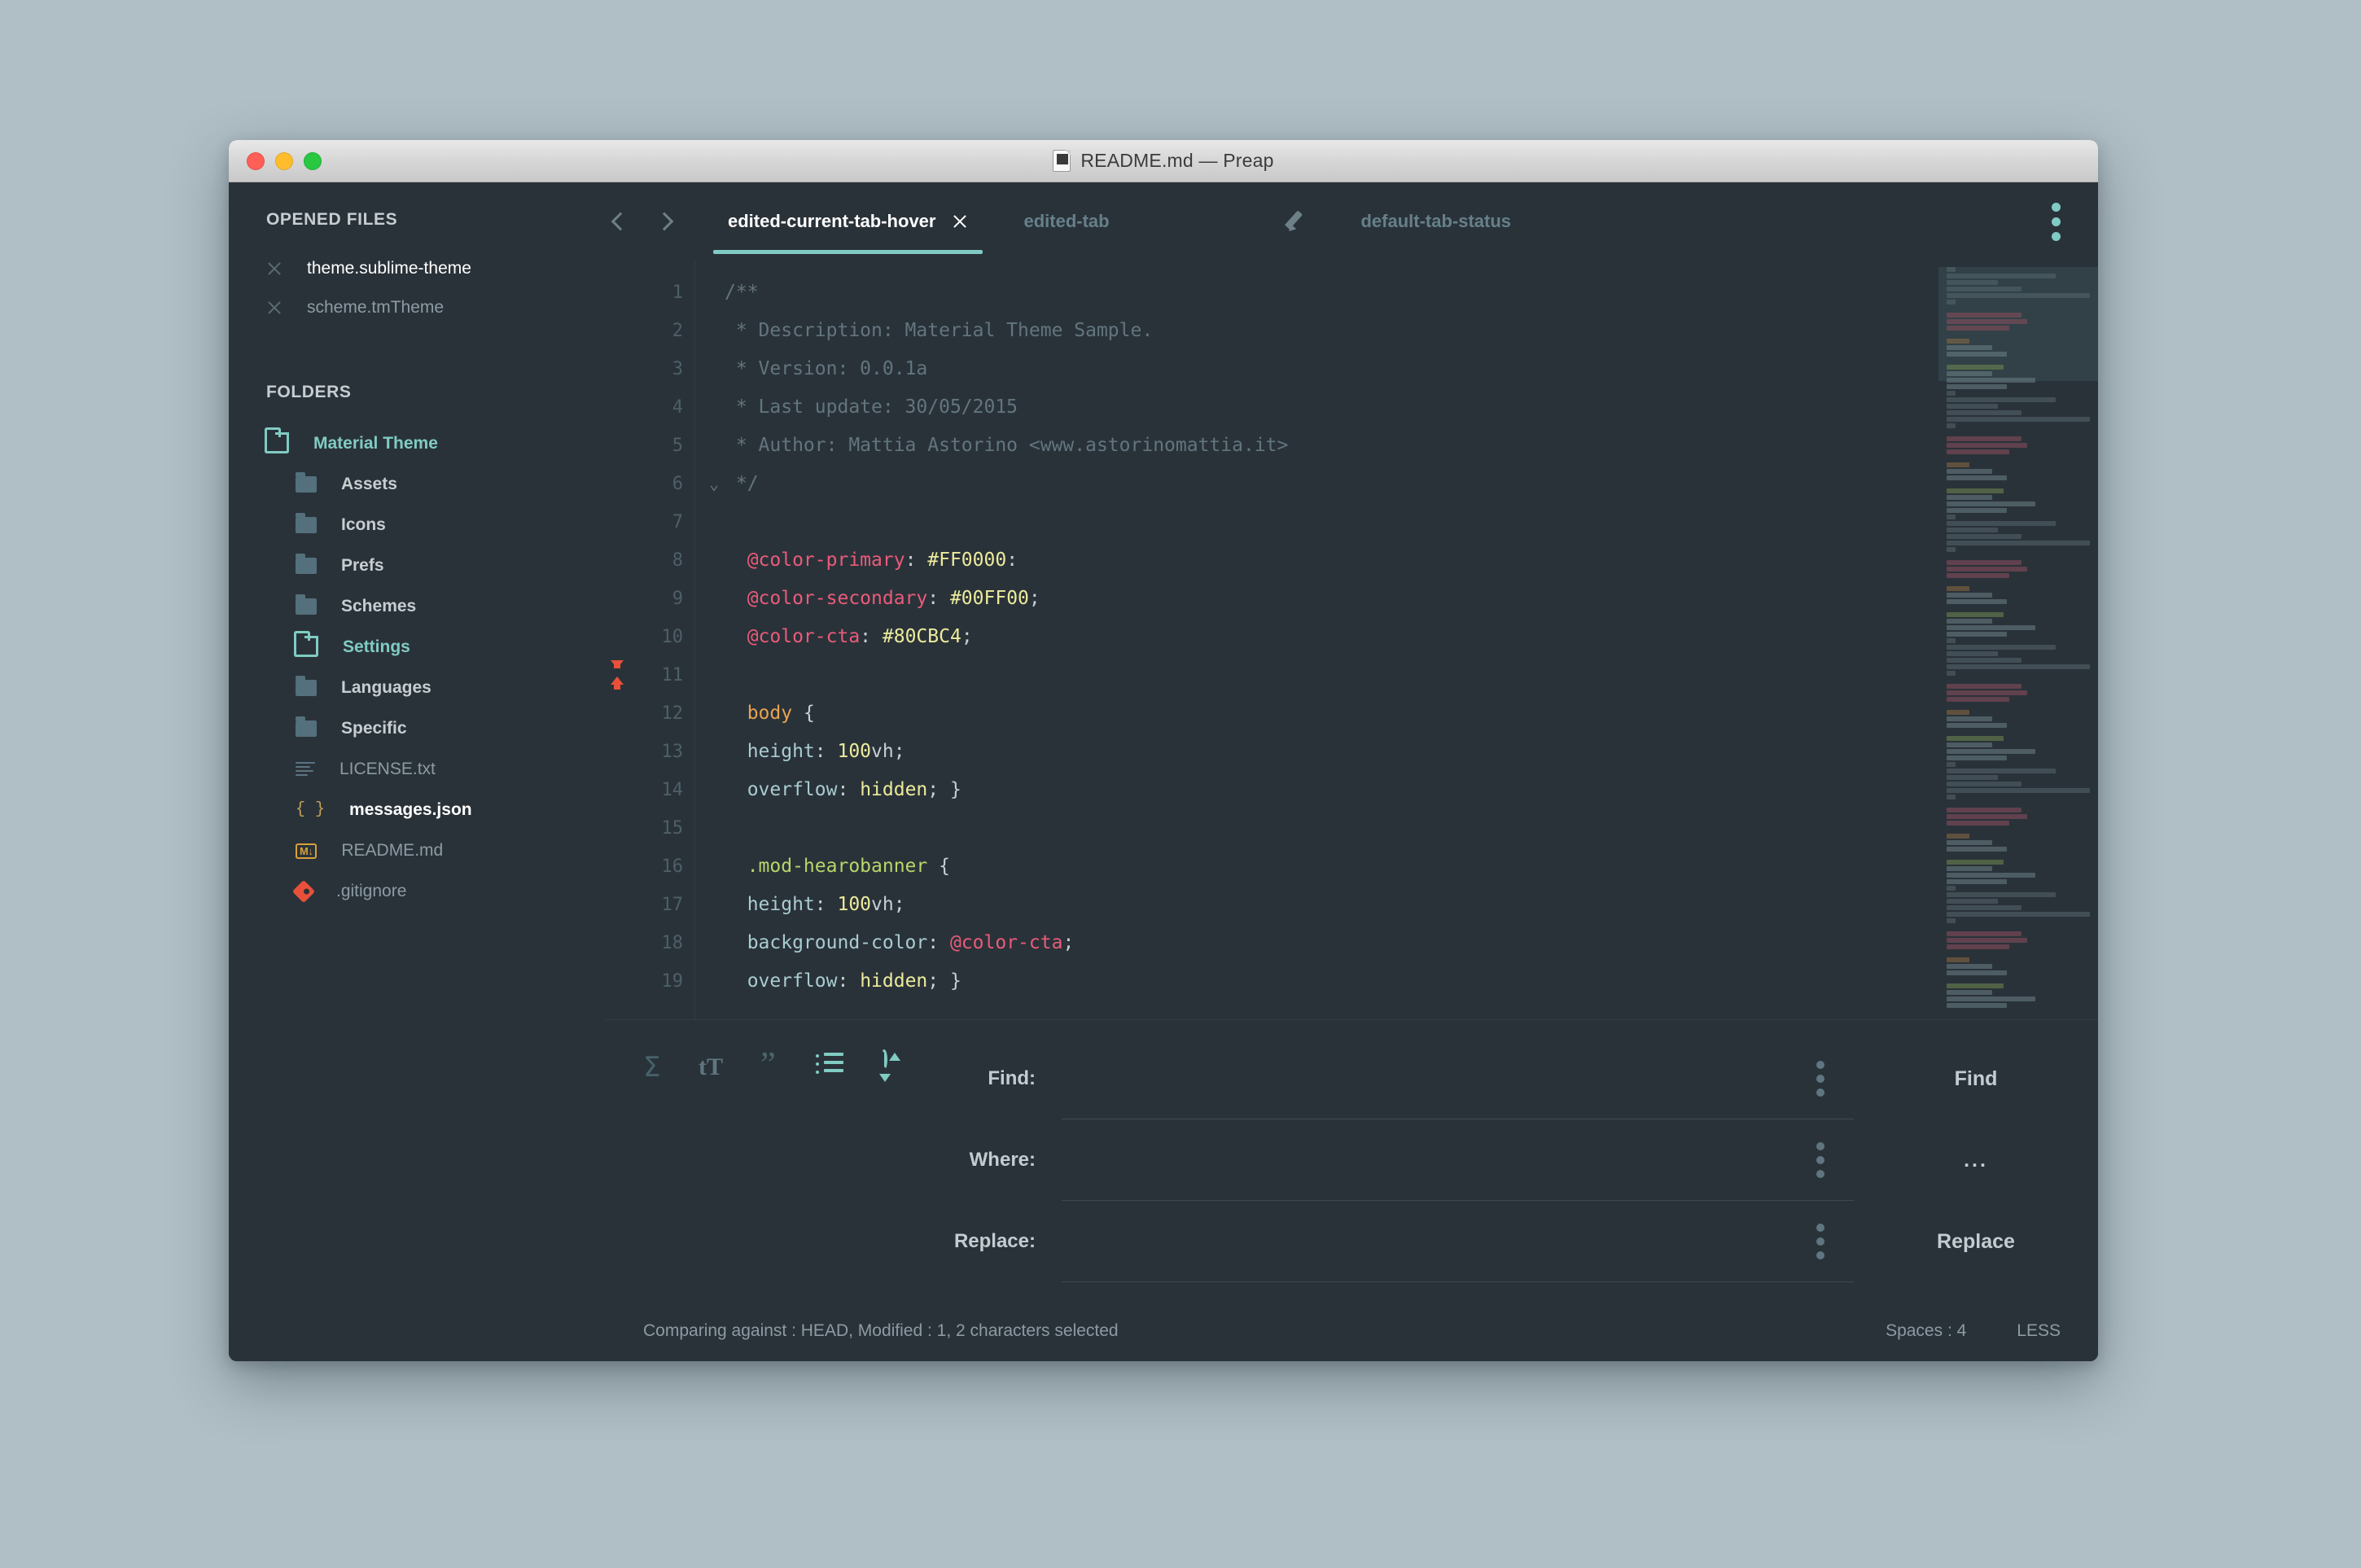 The height and width of the screenshot is (1568, 2361). I want to click on code-token: @color-secondary, so click(826, 598).